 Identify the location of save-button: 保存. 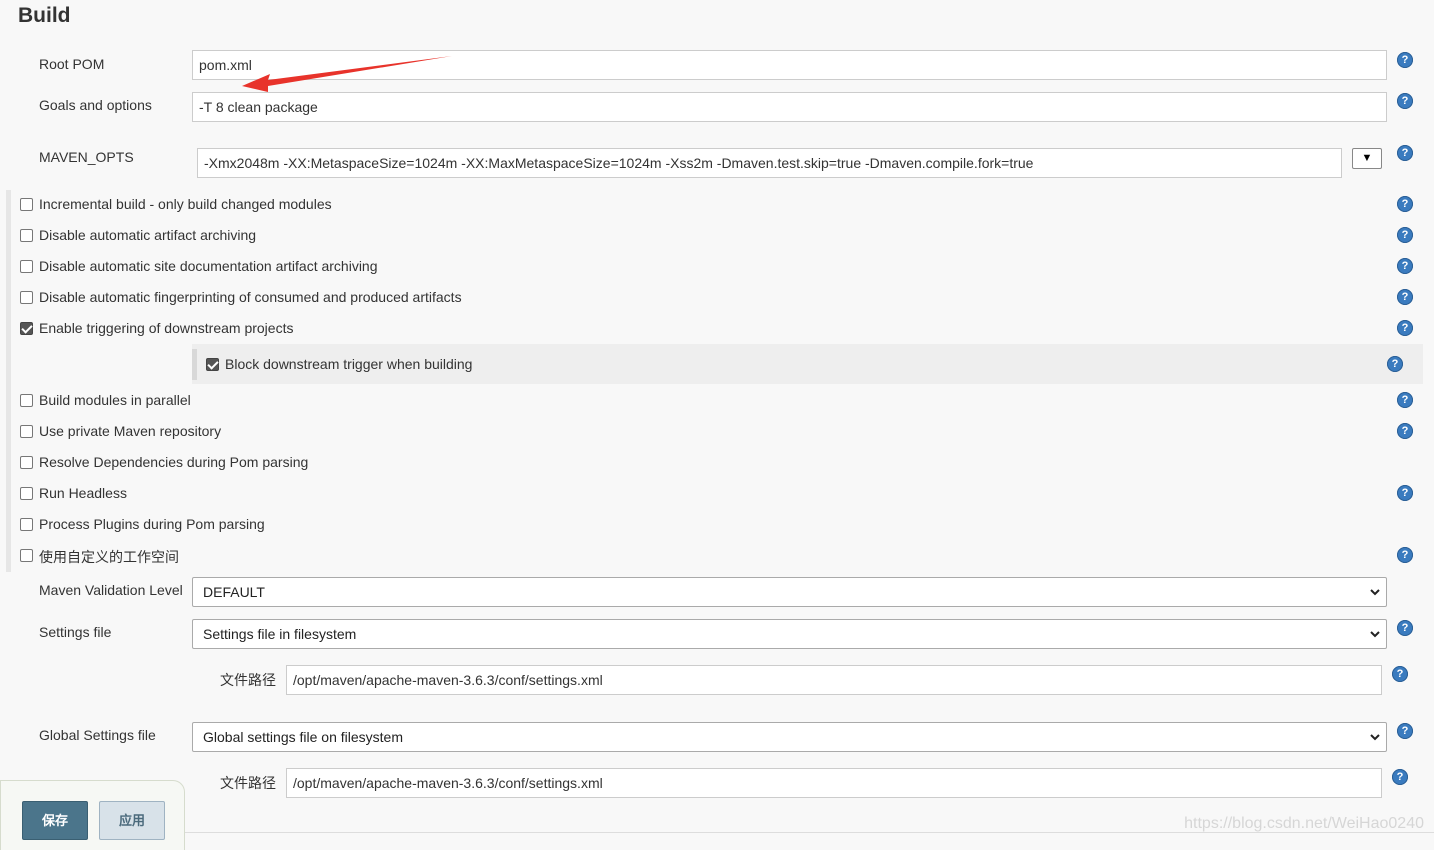
(55, 820).